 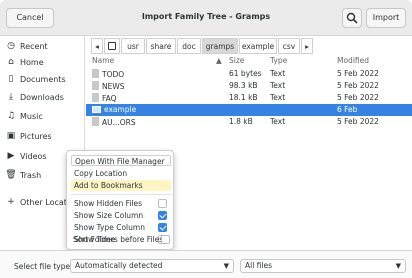 I want to click on menu-item-show-hidden-files: Show Hidden Files, so click(x=121, y=203).